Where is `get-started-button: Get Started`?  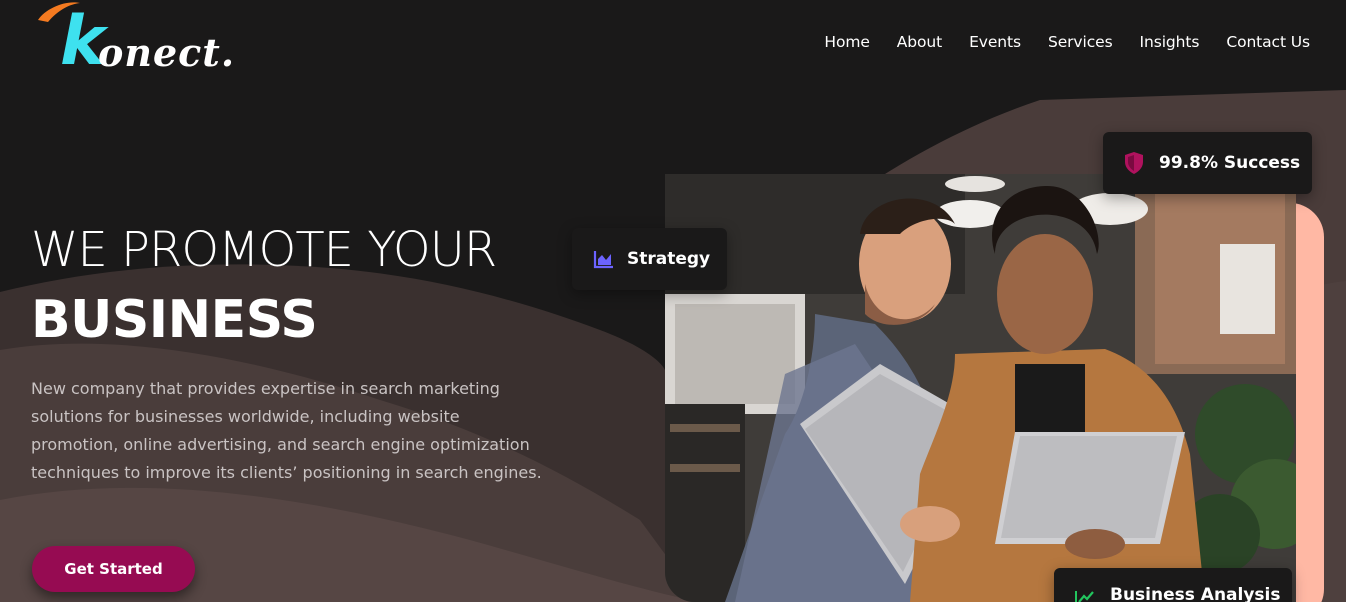
get-started-button: Get Started is located at coordinates (113, 569).